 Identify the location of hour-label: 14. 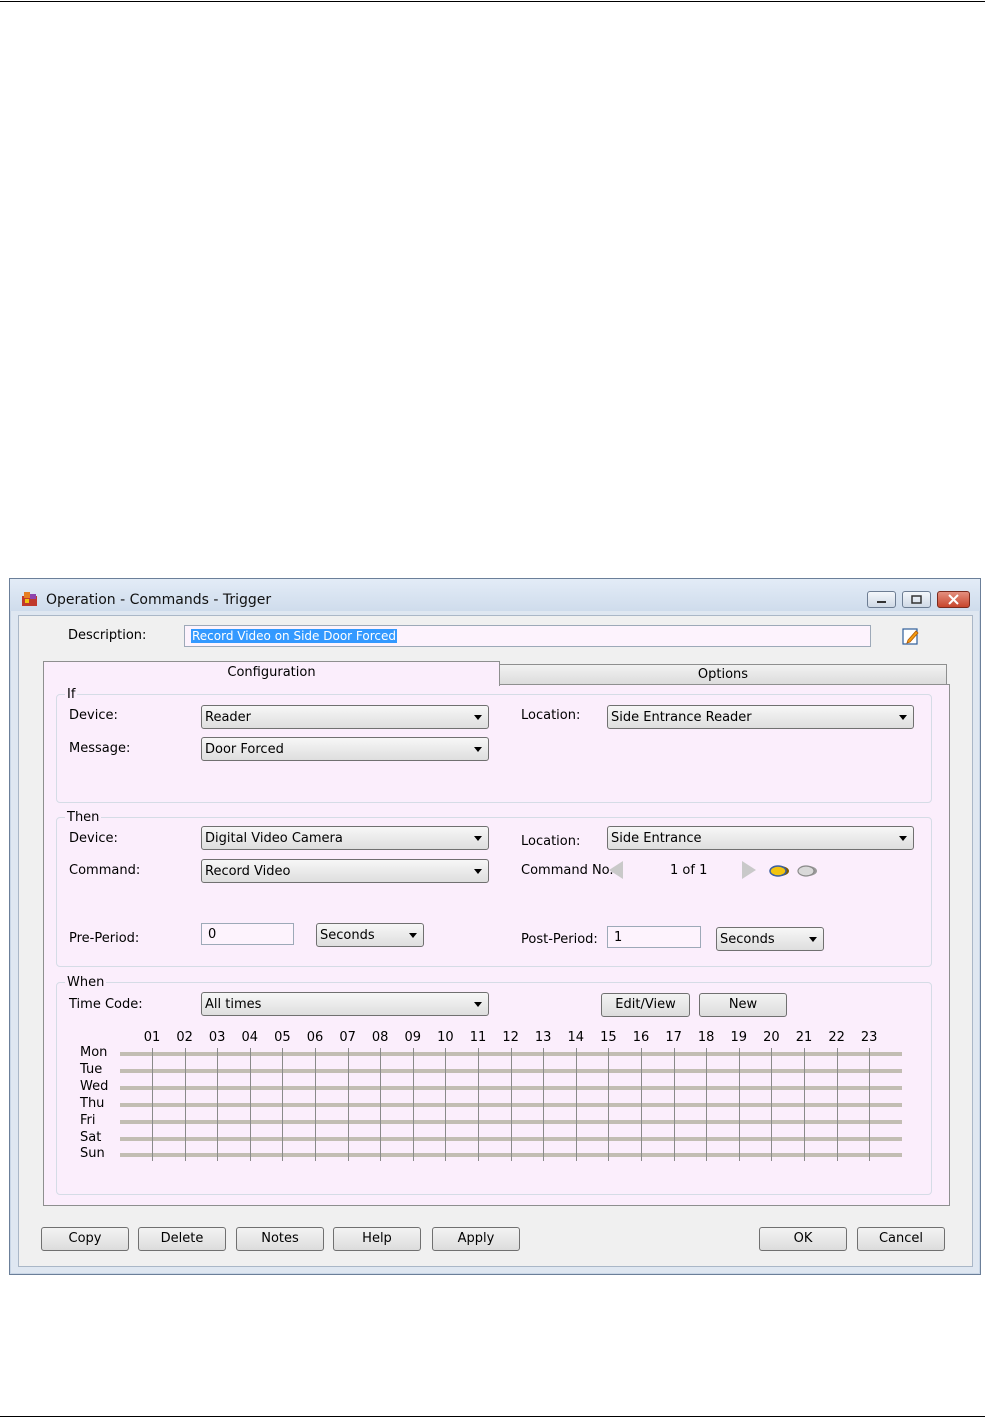
(576, 1037).